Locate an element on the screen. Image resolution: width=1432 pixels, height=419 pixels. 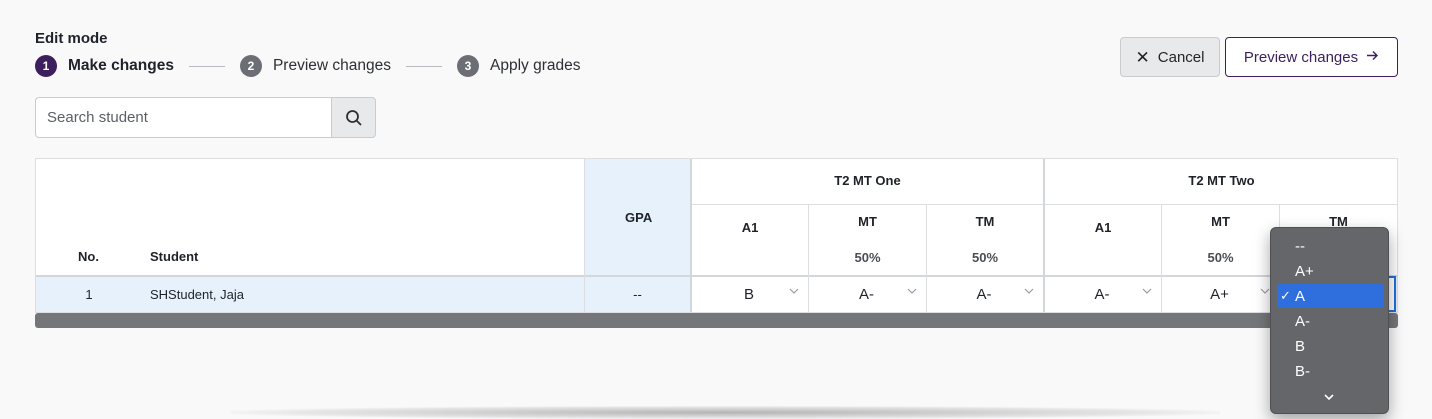
row-number: 1 is located at coordinates (89, 294).